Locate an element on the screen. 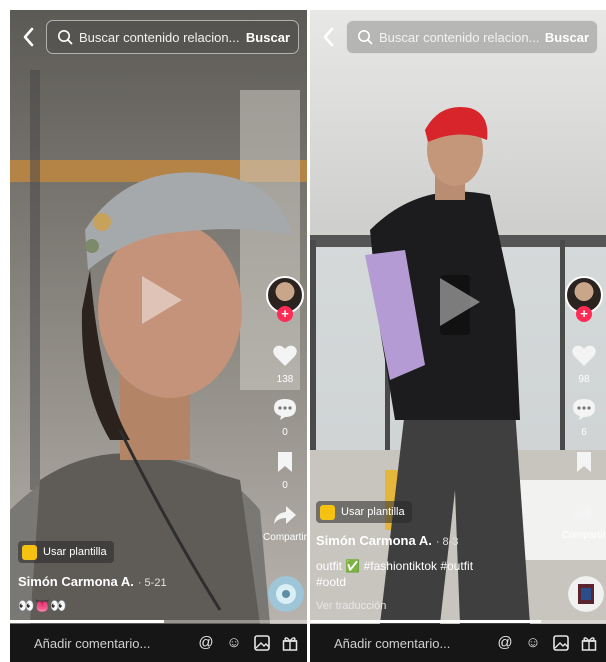 The height and width of the screenshot is (662, 606). save-group: 0 is located at coordinates (285, 470).